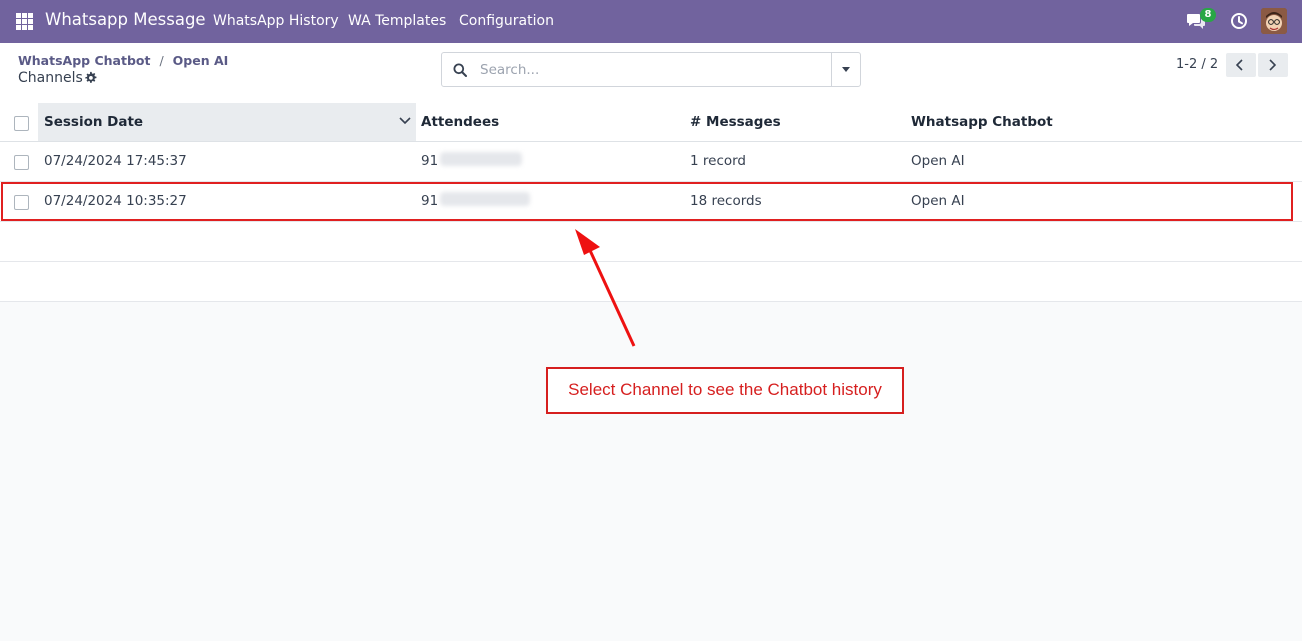 This screenshot has height=641, width=1302. What do you see at coordinates (647, 201) in the screenshot?
I see `highlight-box` at bounding box center [647, 201].